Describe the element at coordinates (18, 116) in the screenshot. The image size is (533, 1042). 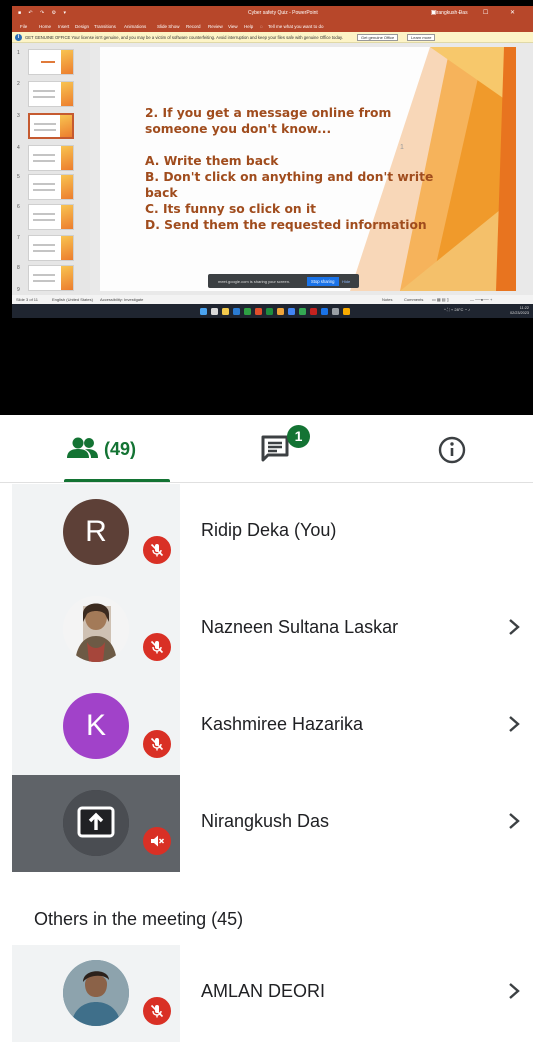
I see `thumbnail-number: 3` at that location.